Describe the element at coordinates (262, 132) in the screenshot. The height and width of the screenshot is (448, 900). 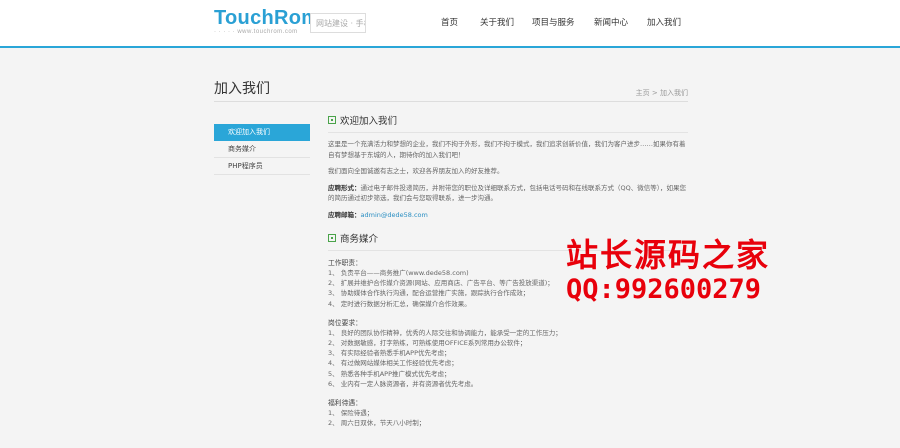
I see `sidebar-item-welcome: 欢迎加入我们` at that location.